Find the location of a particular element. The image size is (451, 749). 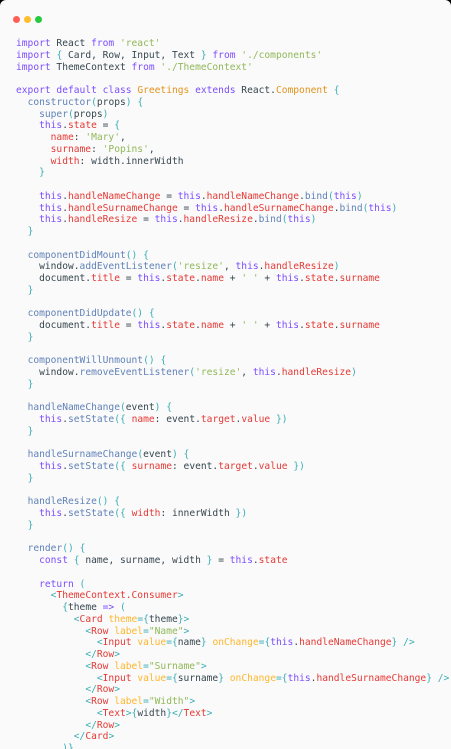

code-line: import React from 'react' is located at coordinates (232, 44).